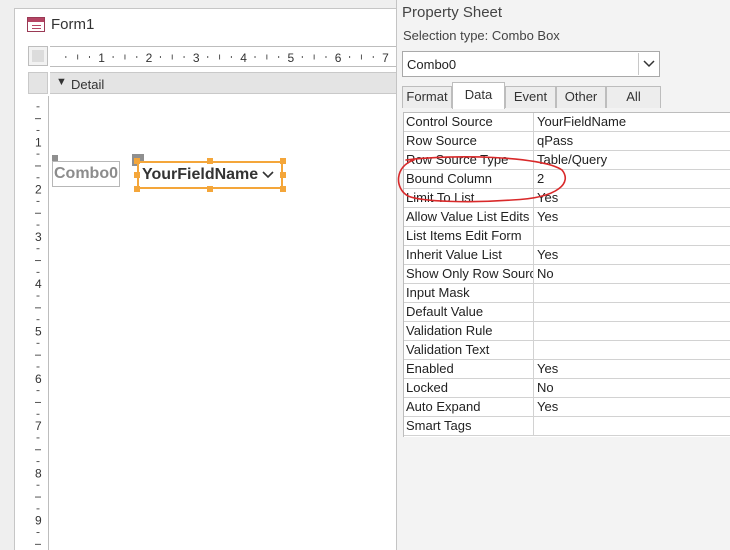 The width and height of the screenshot is (730, 550). Describe the element at coordinates (581, 97) in the screenshot. I see `tab-other: Other` at that location.